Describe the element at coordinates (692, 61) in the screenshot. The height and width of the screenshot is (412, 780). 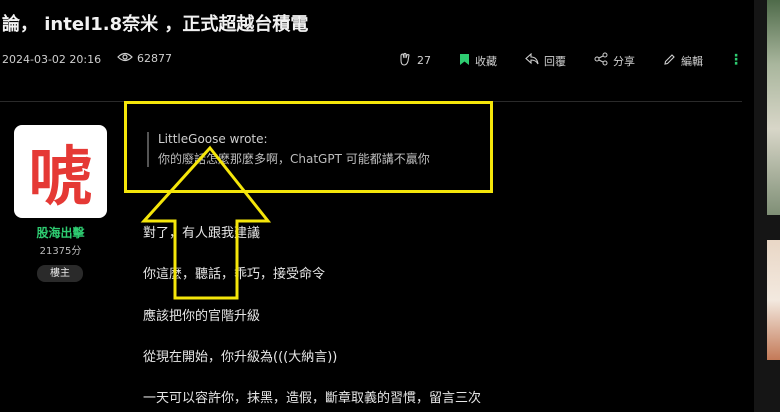
I see `edit-label: 編輯` at that location.